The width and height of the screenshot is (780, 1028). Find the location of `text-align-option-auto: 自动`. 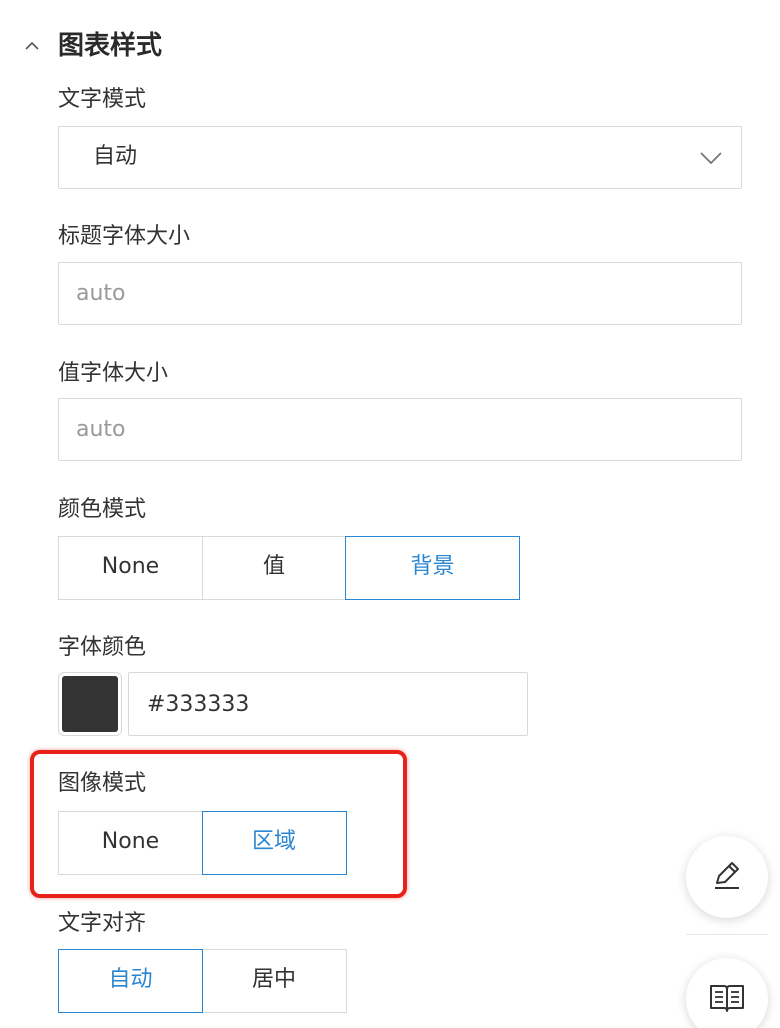

text-align-option-auto: 自动 is located at coordinates (130, 981).